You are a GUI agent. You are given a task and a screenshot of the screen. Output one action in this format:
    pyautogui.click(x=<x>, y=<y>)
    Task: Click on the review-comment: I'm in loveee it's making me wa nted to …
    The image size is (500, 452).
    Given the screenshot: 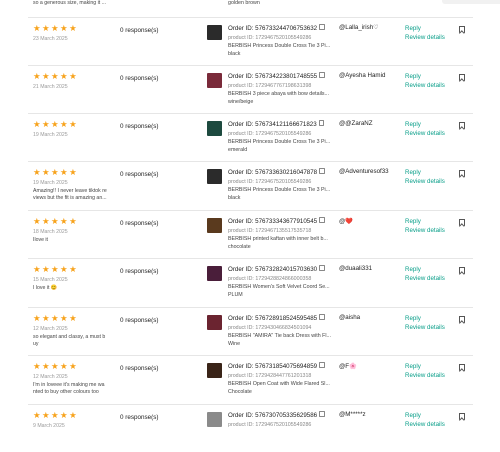 What is the action you would take?
    pyautogui.click(x=69, y=388)
    